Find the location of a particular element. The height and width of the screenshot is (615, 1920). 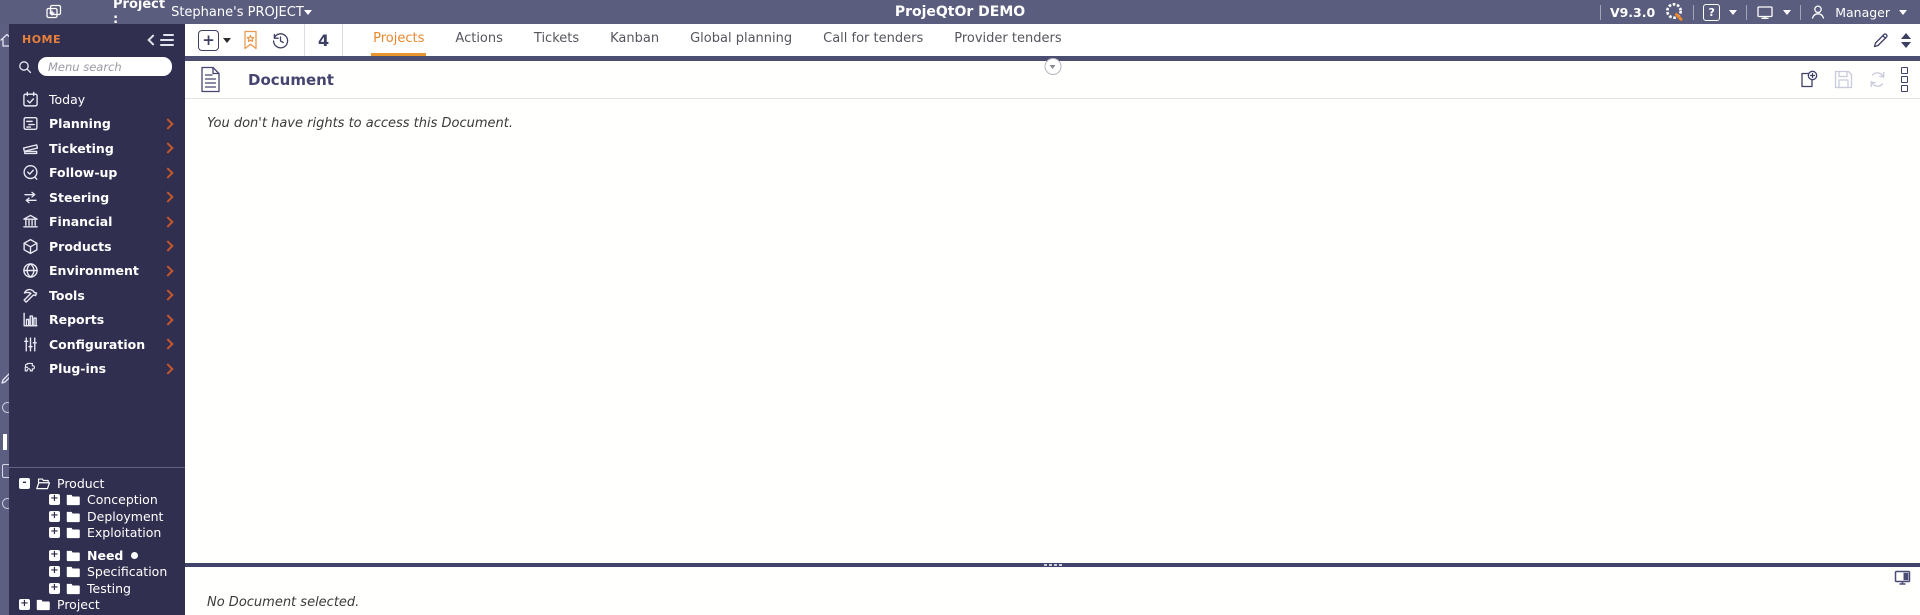

tree-expander: - is located at coordinates (24, 483).